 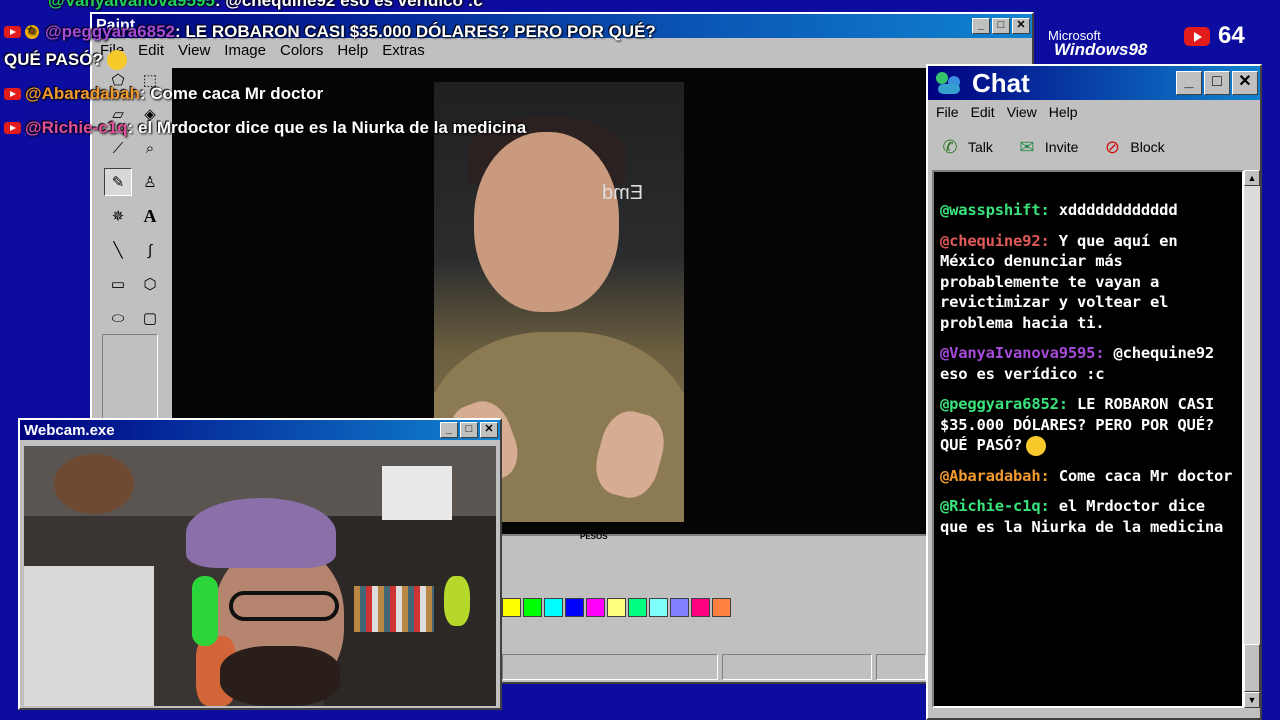 I want to click on chat-scrollbar: ▲ ▼, so click(x=1252, y=439).